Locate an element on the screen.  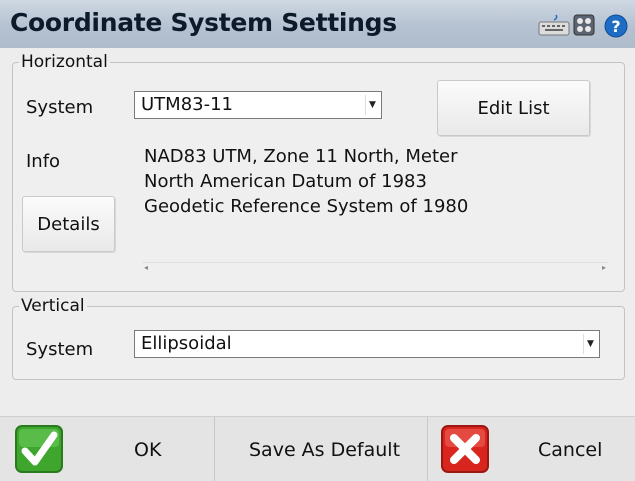
ok-label: OK is located at coordinates (148, 450).